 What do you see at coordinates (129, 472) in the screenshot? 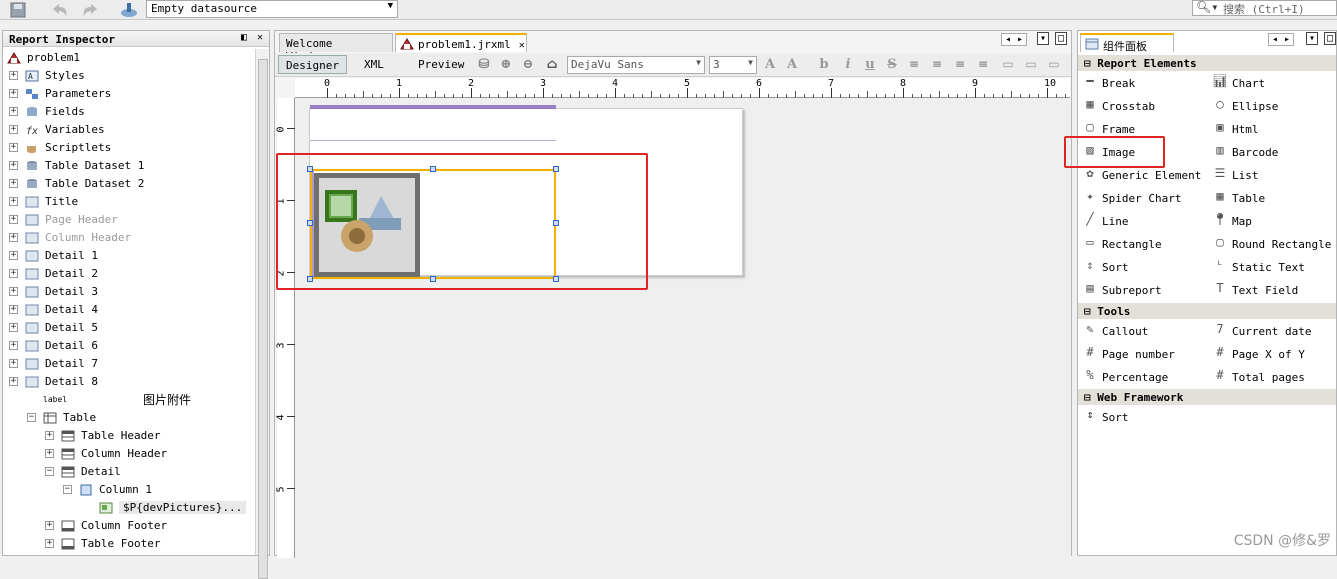
I see `tree-item-table-section: − Detail` at bounding box center [129, 472].